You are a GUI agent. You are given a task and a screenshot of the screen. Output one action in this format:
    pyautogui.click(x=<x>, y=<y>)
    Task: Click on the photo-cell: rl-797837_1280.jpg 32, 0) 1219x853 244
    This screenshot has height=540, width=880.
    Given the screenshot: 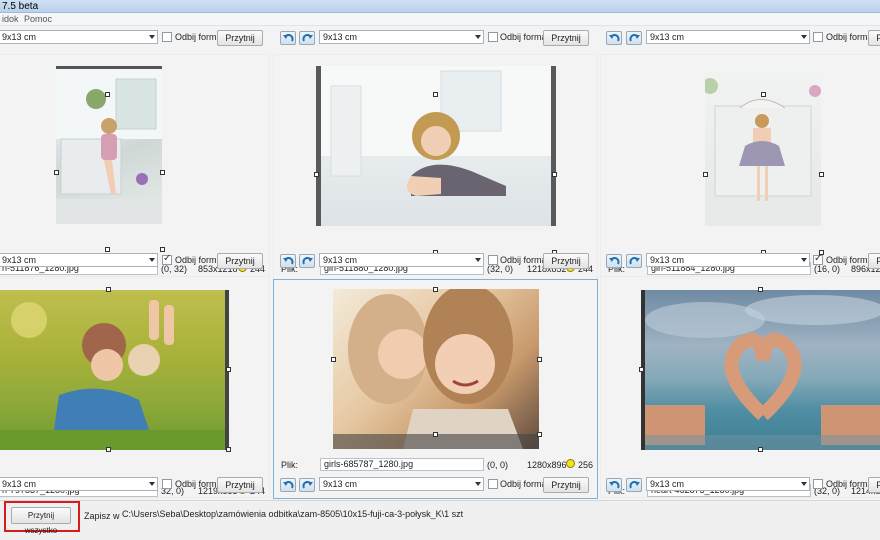 What is the action you would take?
    pyautogui.click(x=135, y=387)
    